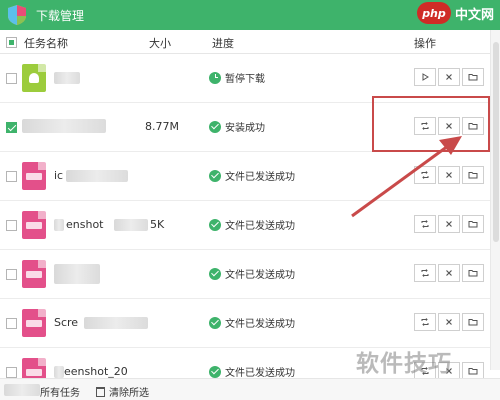  What do you see at coordinates (406, 177) in the screenshot?
I see `annotation-arrow` at bounding box center [406, 177].